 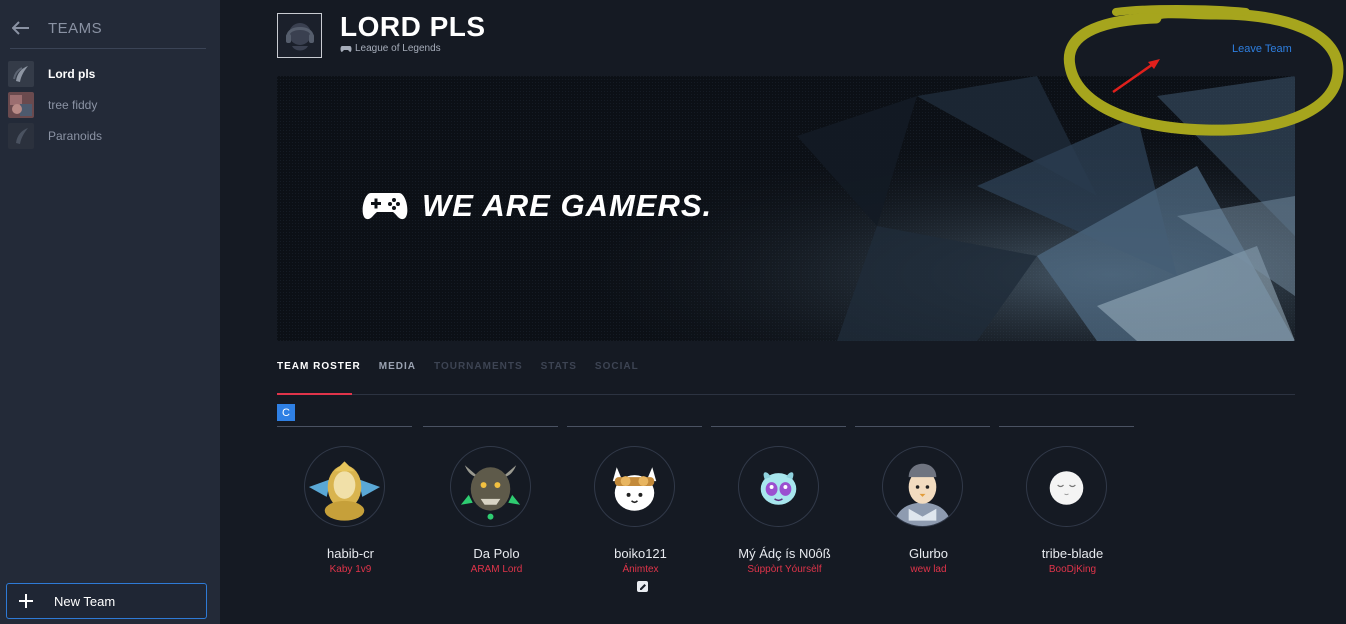 What do you see at coordinates (1072, 553) in the screenshot?
I see `member-name: tribe-blade` at bounding box center [1072, 553].